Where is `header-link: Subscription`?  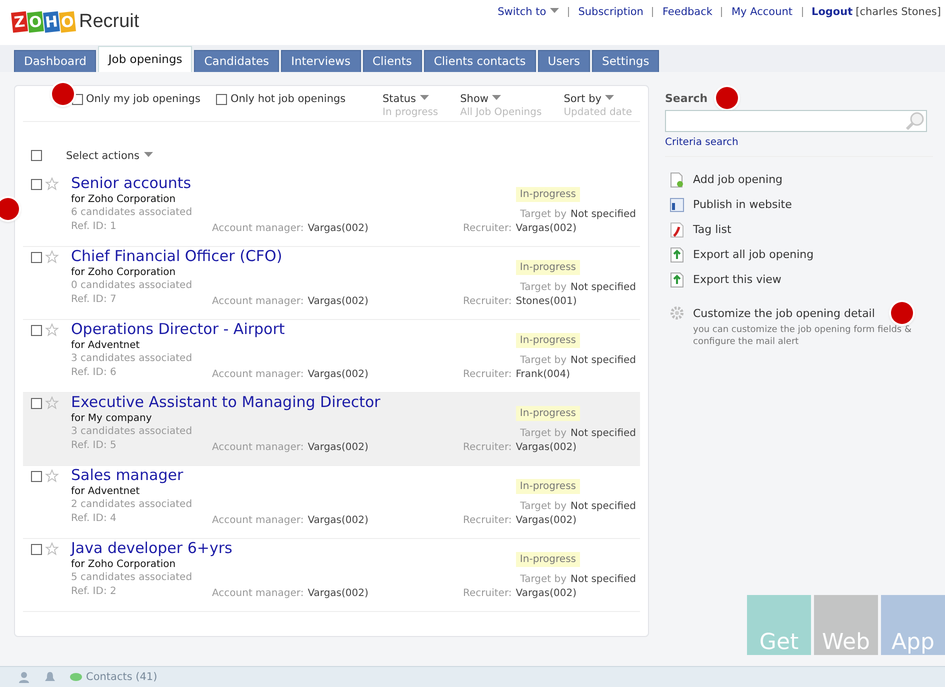 header-link: Subscription is located at coordinates (611, 12).